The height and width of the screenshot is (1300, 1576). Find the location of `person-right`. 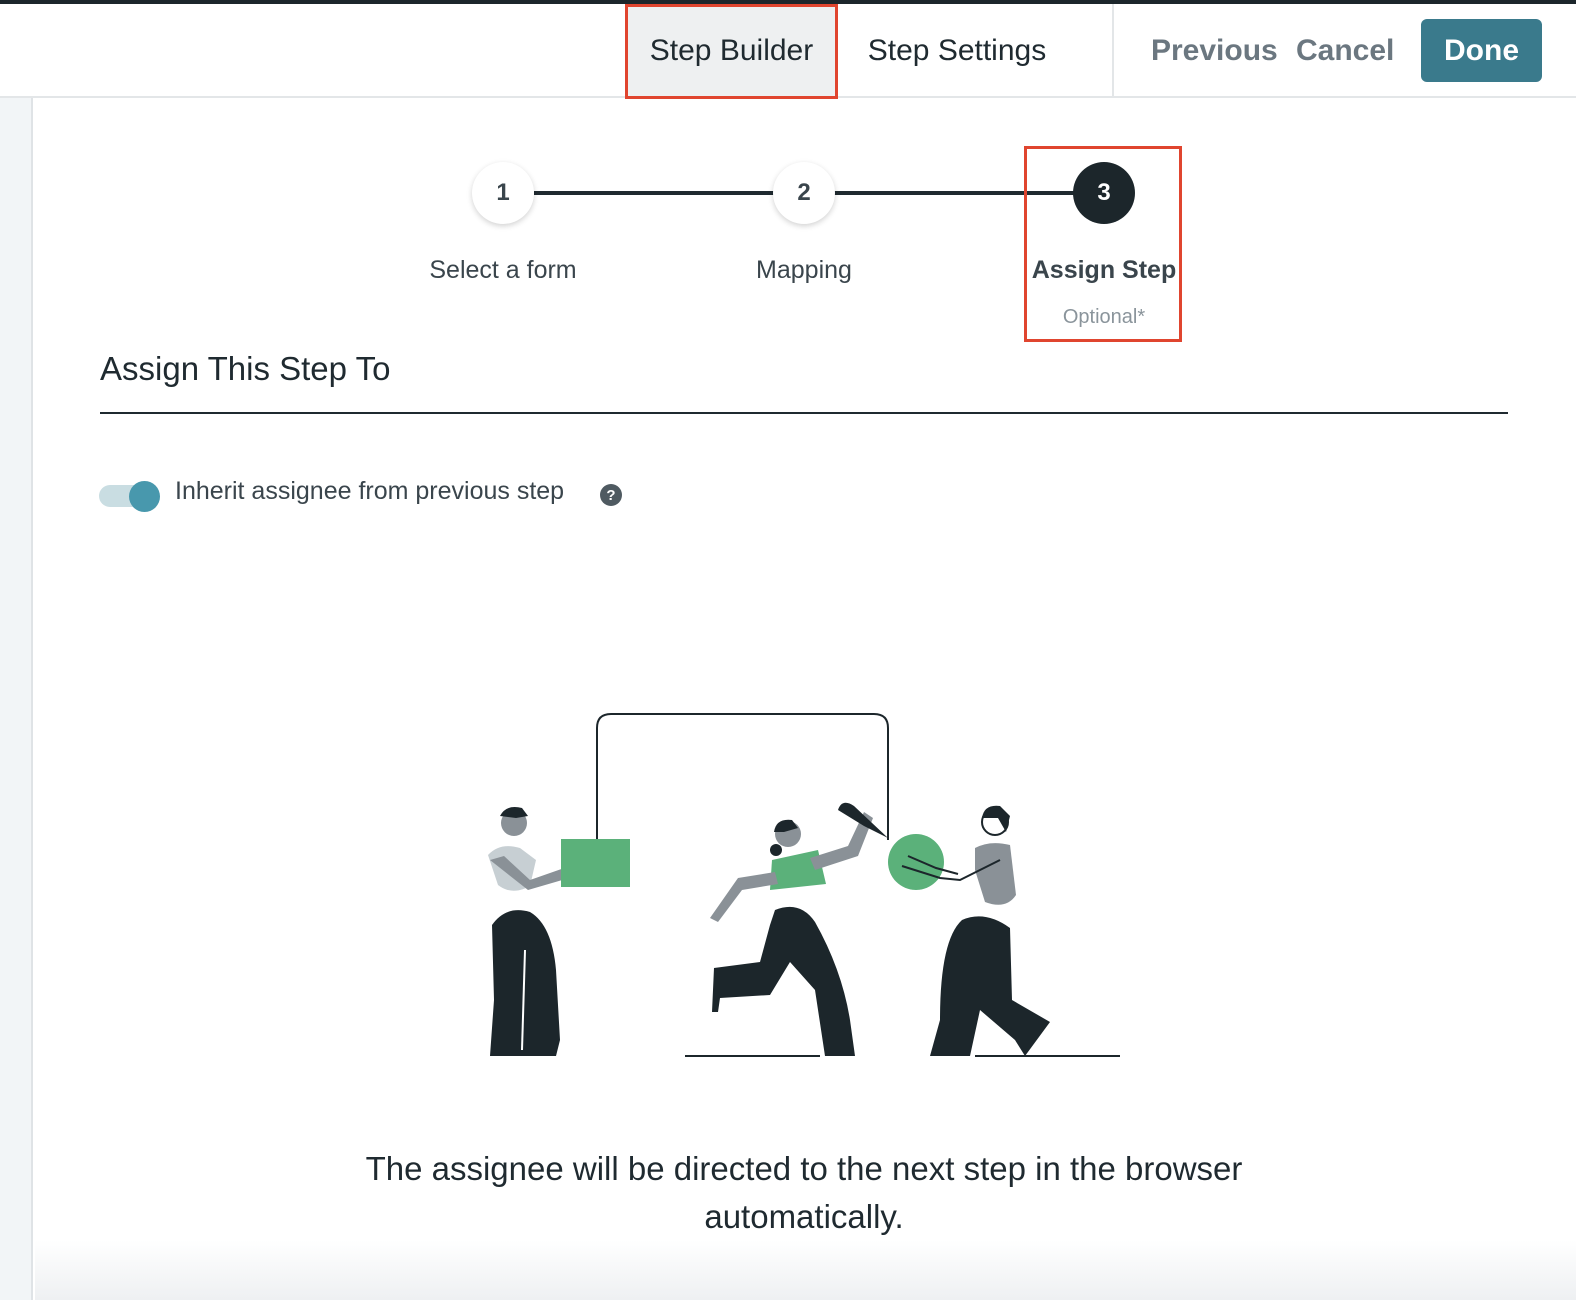

person-right is located at coordinates (969, 930).